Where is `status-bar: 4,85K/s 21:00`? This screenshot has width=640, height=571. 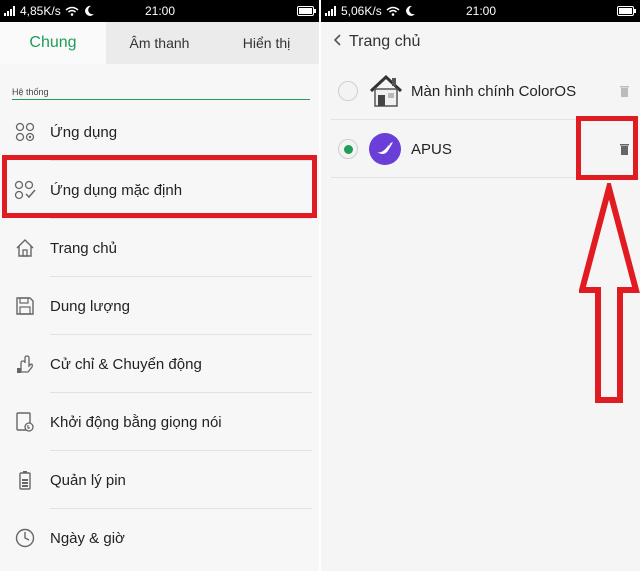 status-bar: 4,85K/s 21:00 is located at coordinates (160, 11).